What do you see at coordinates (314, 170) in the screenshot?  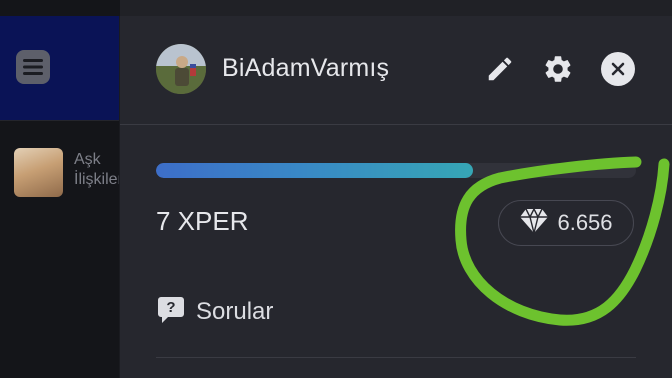 I see `xper-progress-fill` at bounding box center [314, 170].